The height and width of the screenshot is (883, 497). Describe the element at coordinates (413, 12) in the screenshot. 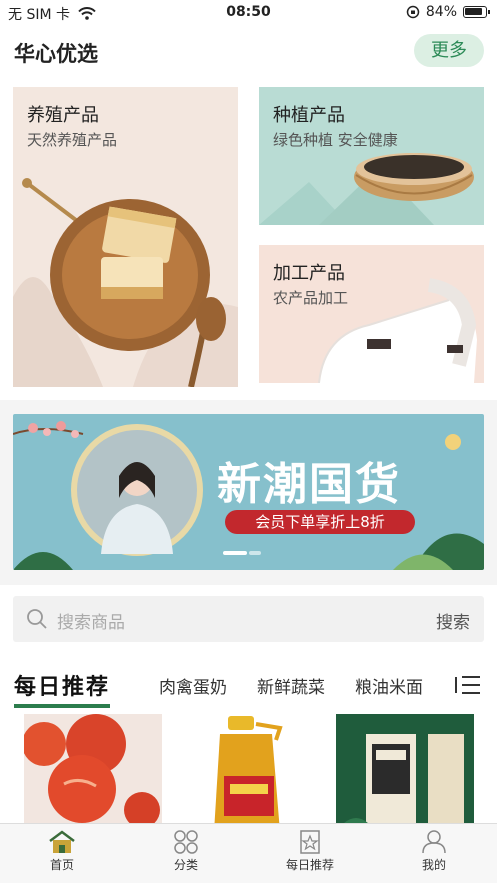

I see `orientation-lock-icon` at that location.